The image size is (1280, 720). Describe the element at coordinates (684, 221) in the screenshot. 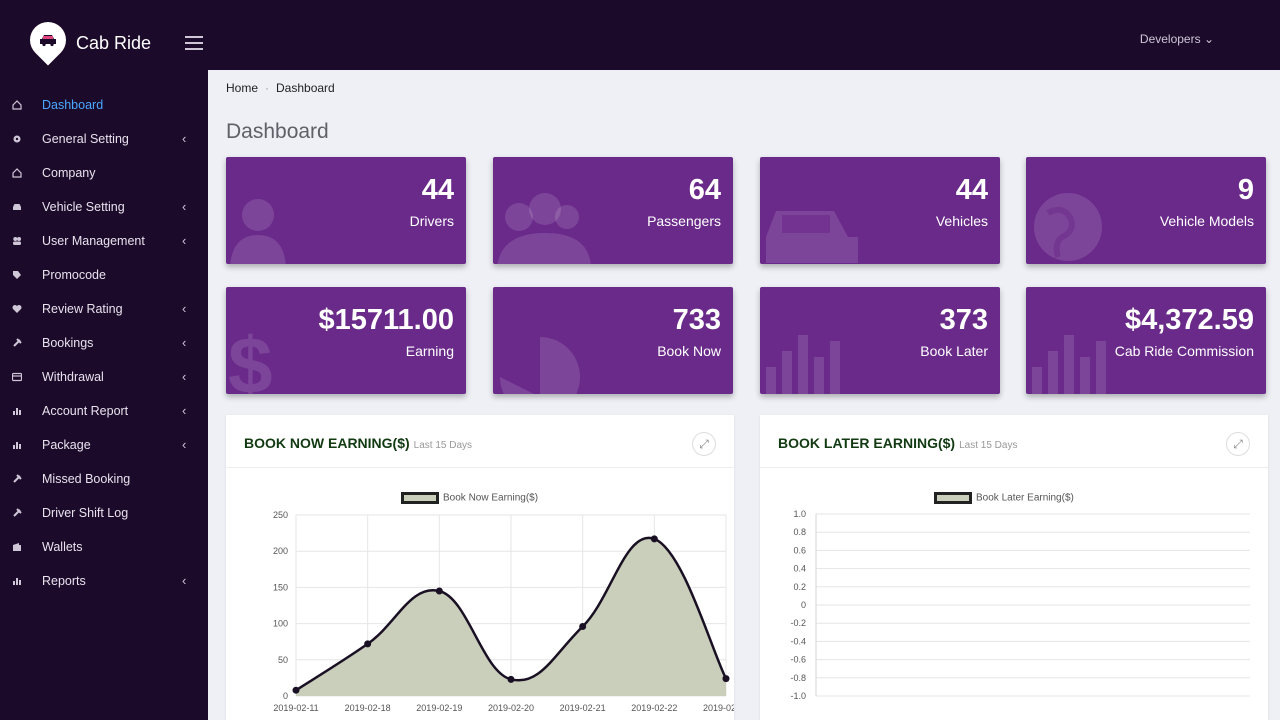

I see `stat-label: Passengers` at that location.